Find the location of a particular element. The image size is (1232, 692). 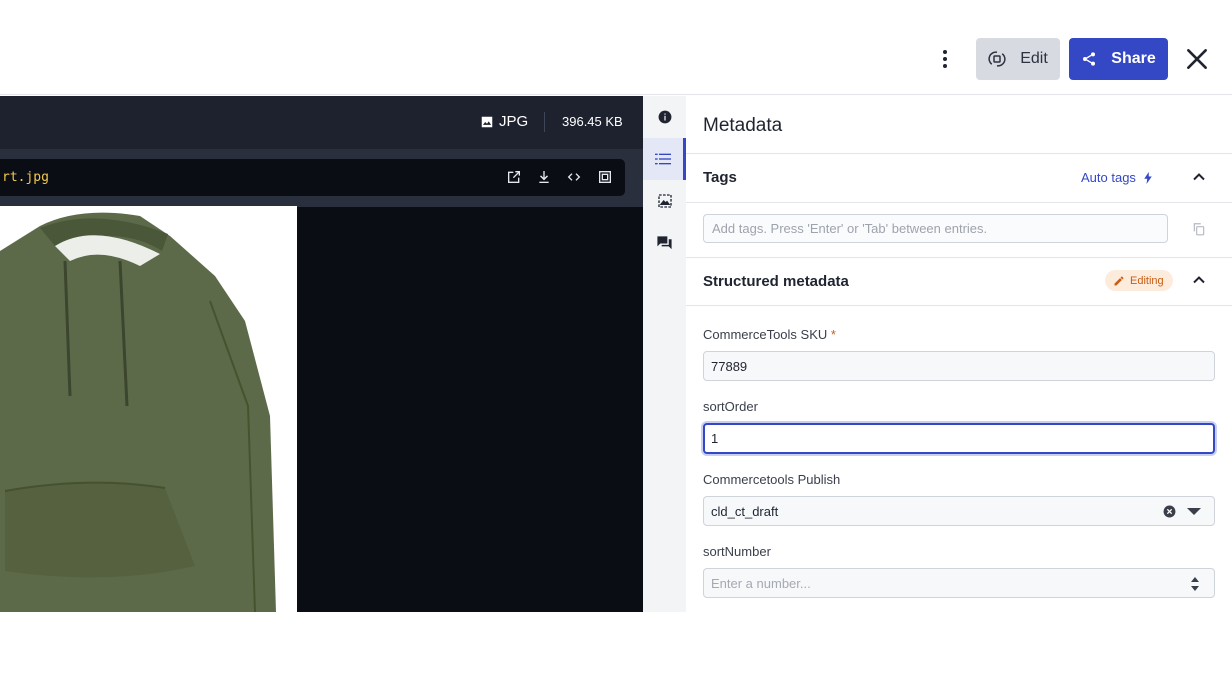

info-icon is located at coordinates (664, 117).